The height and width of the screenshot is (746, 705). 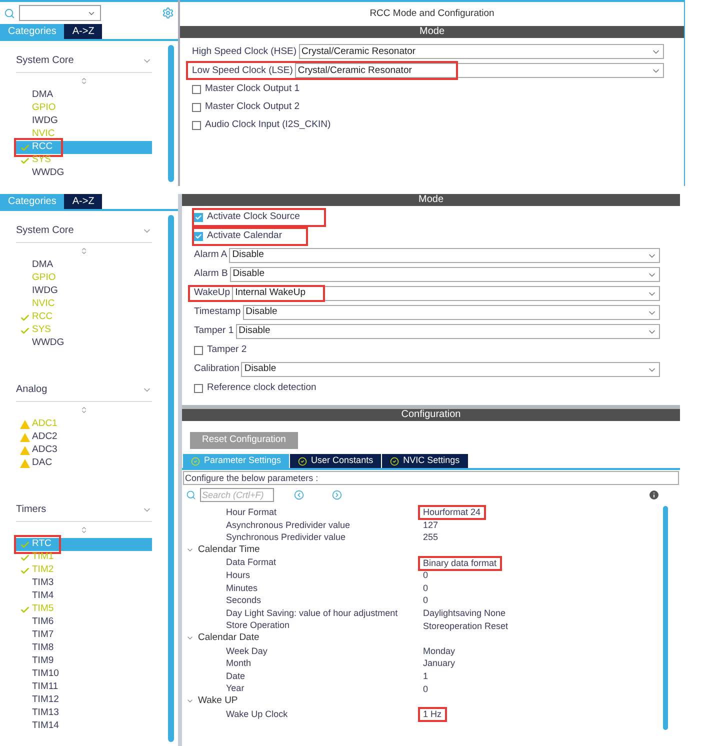 I want to click on settings-icon, so click(x=168, y=13).